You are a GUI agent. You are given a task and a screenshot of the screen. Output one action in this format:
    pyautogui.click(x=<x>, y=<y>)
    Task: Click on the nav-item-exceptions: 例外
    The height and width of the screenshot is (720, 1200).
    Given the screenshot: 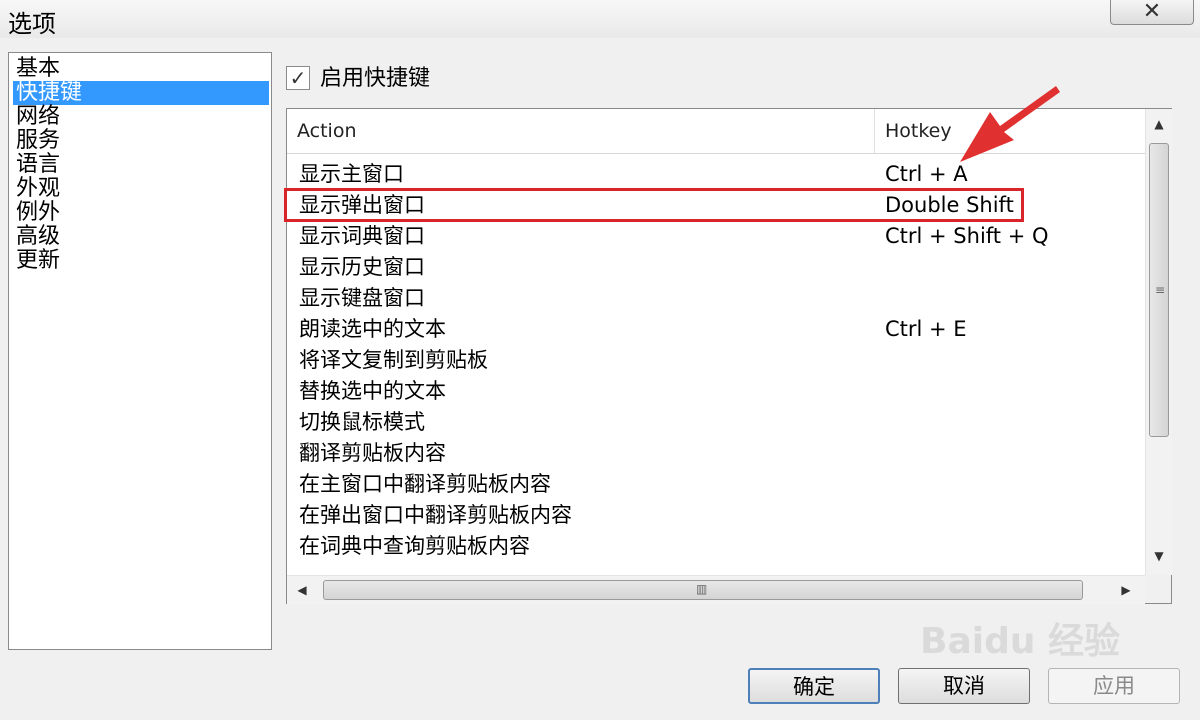 What is the action you would take?
    pyautogui.click(x=141, y=213)
    